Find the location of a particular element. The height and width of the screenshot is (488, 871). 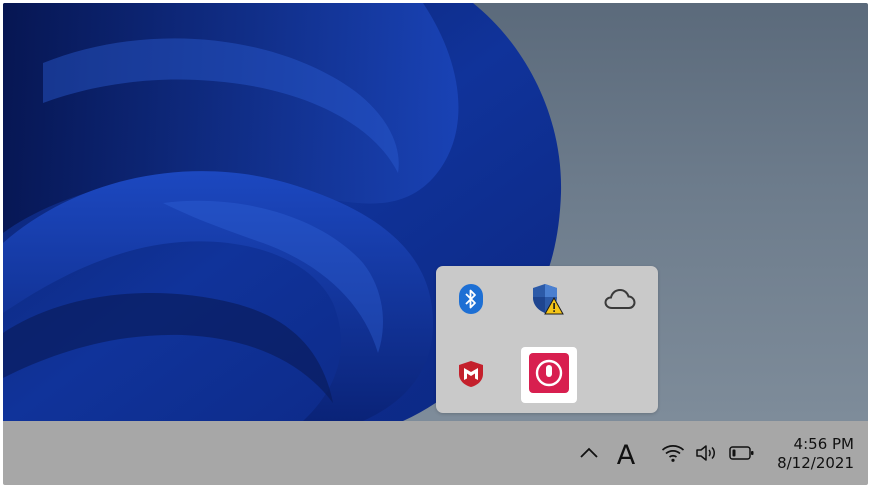

wifi-icon is located at coordinates (673, 455).